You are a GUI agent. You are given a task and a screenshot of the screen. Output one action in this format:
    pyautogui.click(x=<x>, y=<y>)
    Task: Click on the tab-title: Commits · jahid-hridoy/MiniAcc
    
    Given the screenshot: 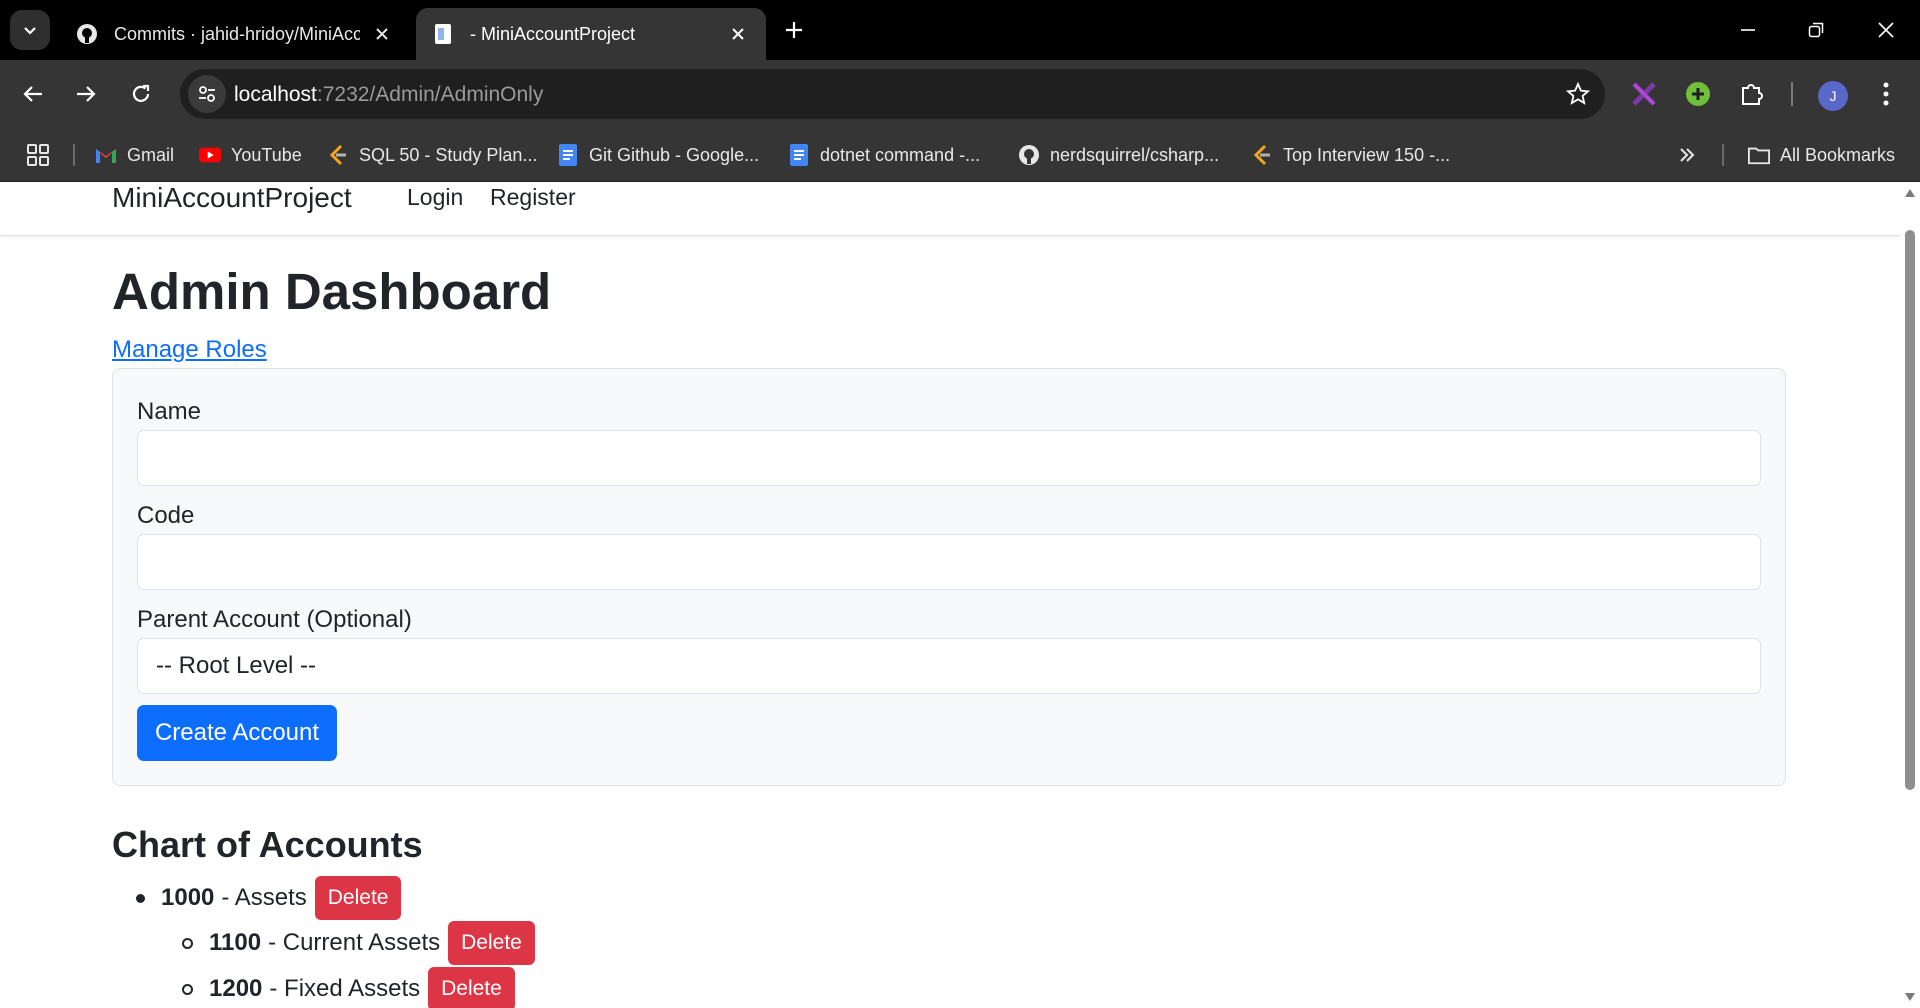 What is the action you would take?
    pyautogui.click(x=237, y=33)
    